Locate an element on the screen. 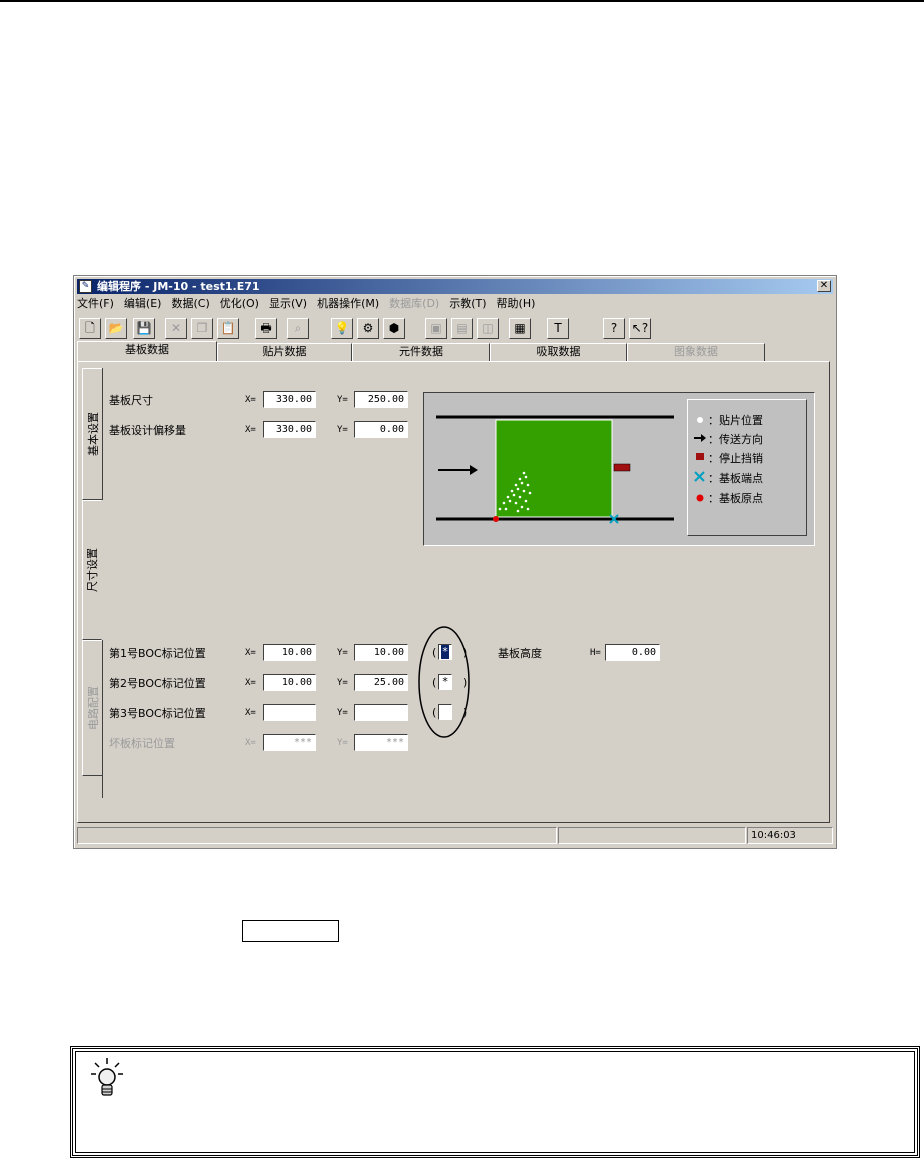  mark2-y-field: 25.00 is located at coordinates (381, 682).